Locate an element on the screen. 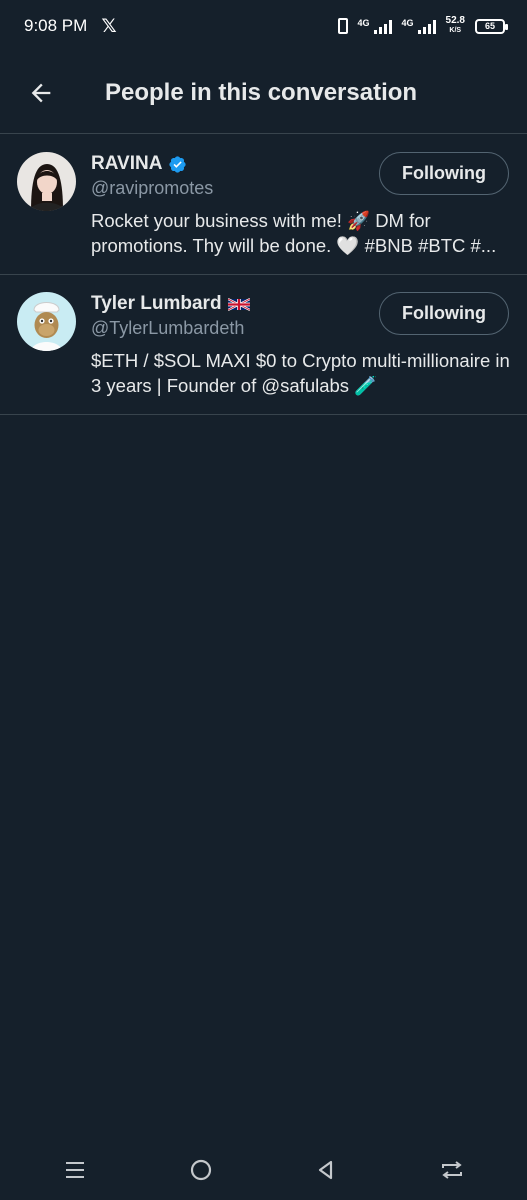 The height and width of the screenshot is (1200, 527). arrow-left-icon is located at coordinates (41, 92).